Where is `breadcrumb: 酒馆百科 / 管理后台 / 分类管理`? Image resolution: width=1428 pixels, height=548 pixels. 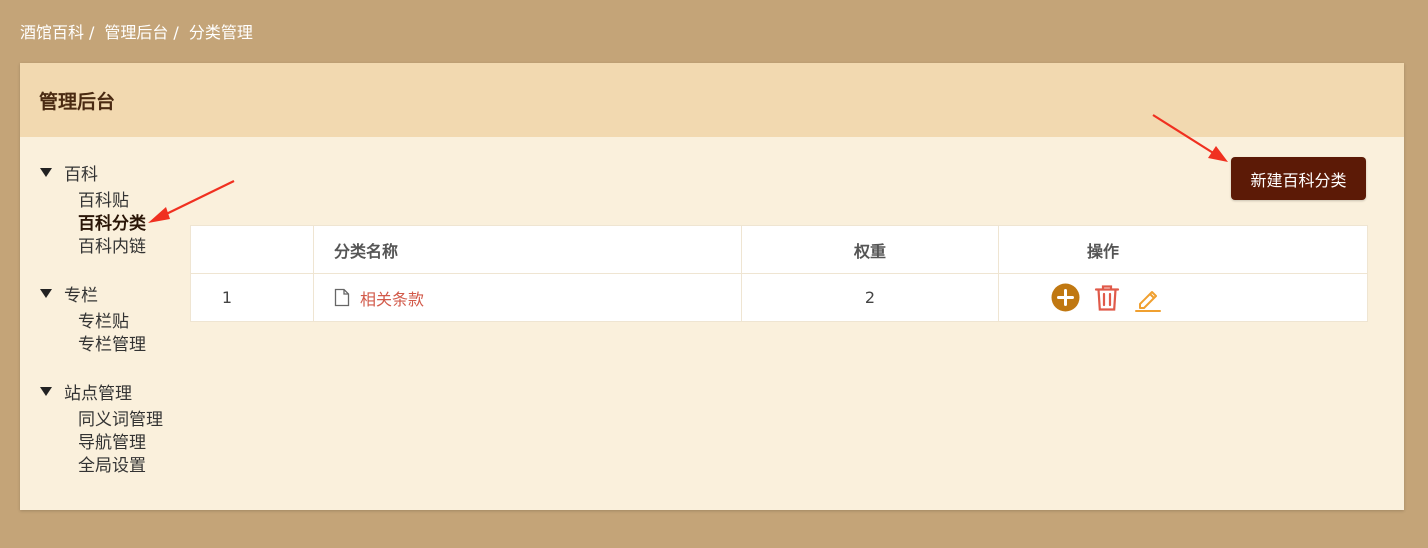 breadcrumb: 酒馆百科 / 管理后台 / 分类管理 is located at coordinates (136, 33).